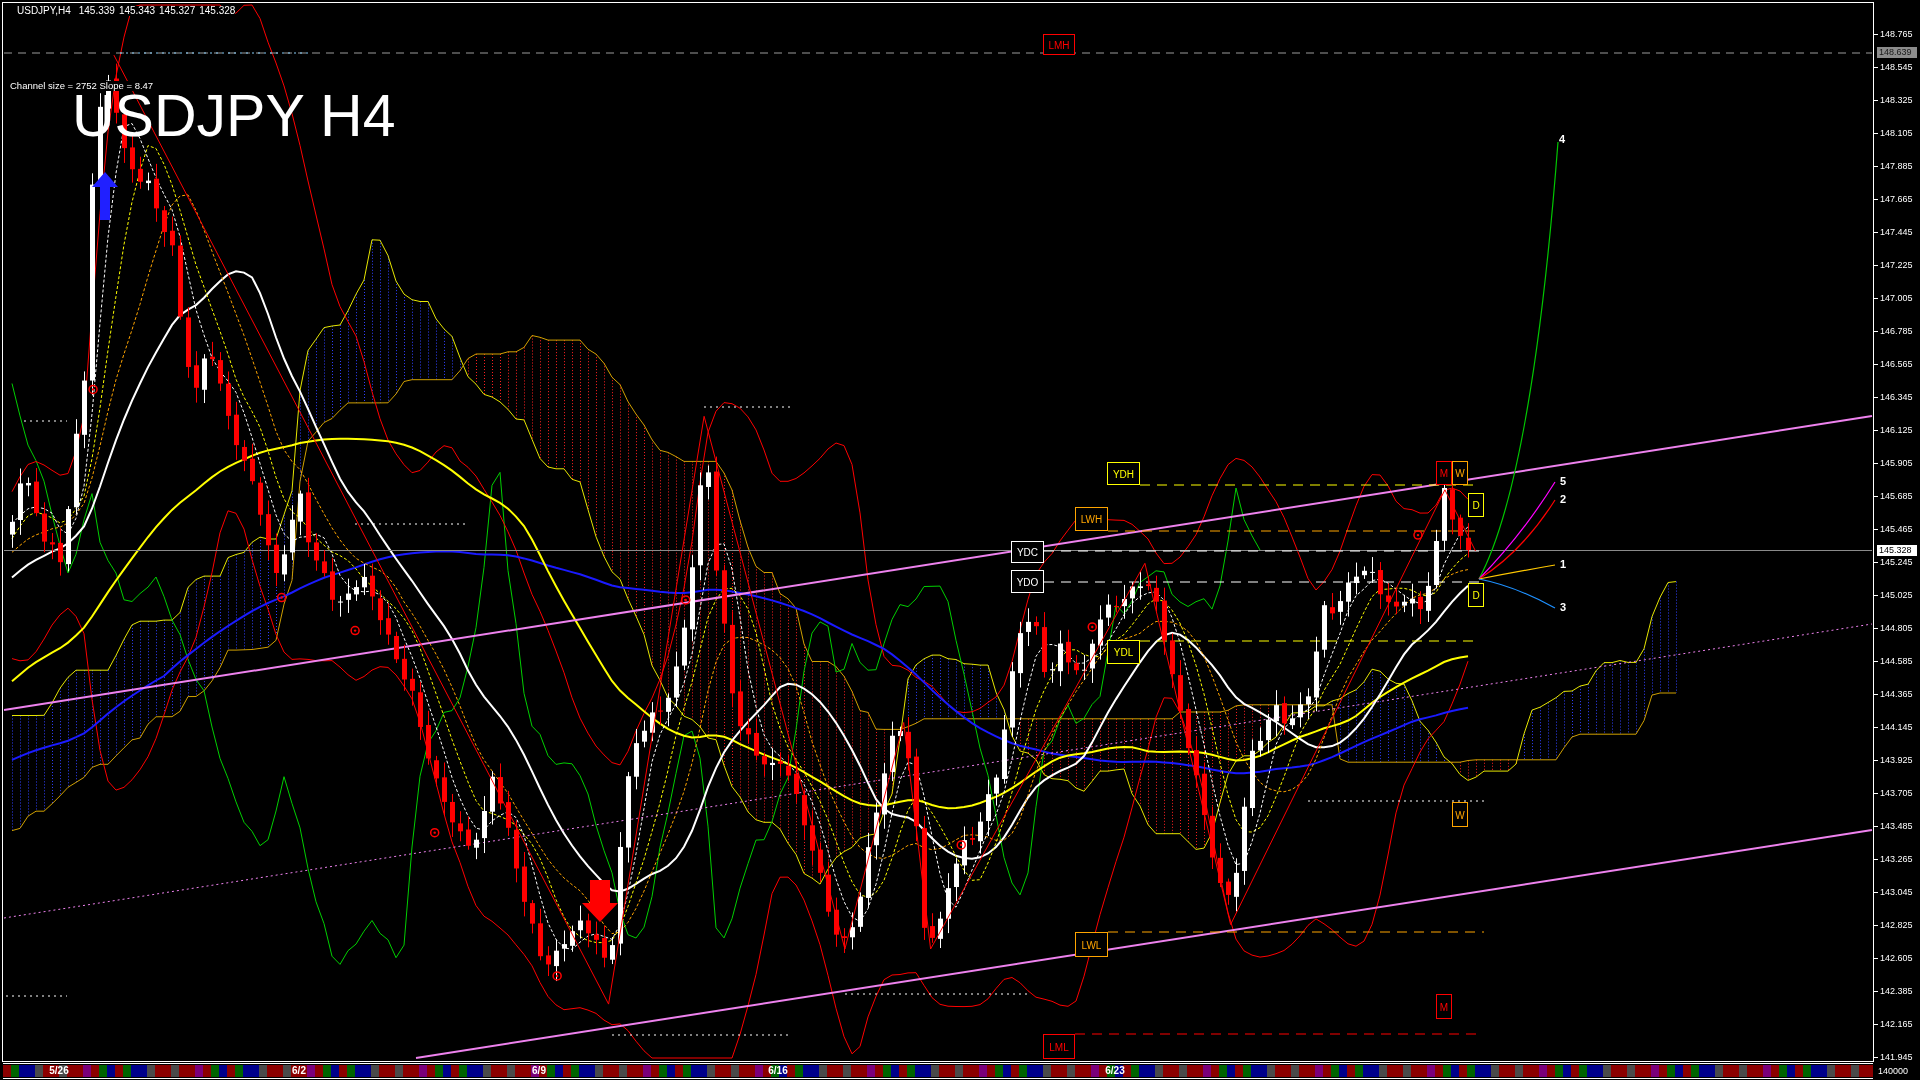 The width and height of the screenshot is (1920, 1080). I want to click on price-tick-label: 146.125, so click(1896, 430).